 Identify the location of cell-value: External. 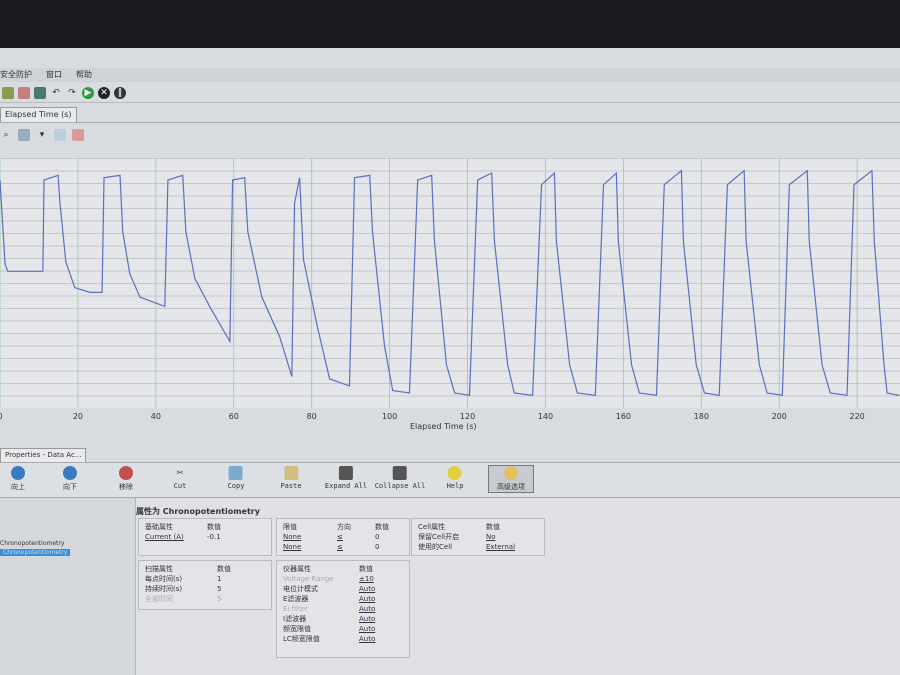
(500, 547).